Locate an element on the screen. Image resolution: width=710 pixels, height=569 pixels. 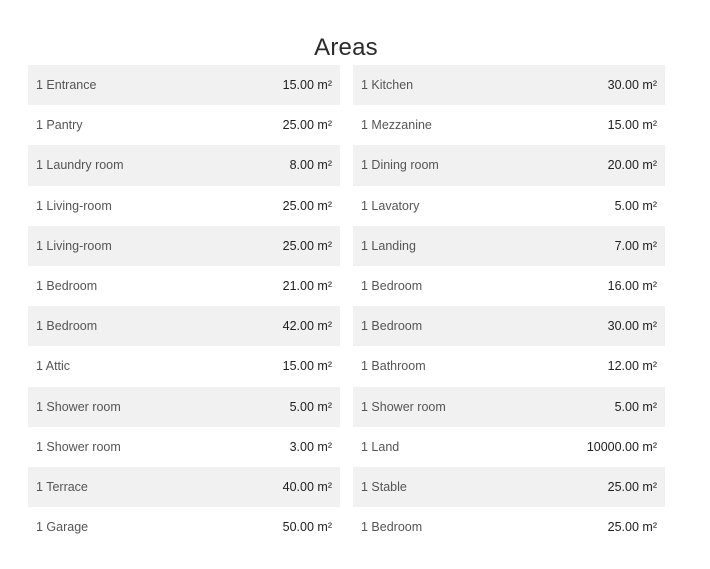
area-row: 1 Attic 15.00 m² is located at coordinates (184, 366).